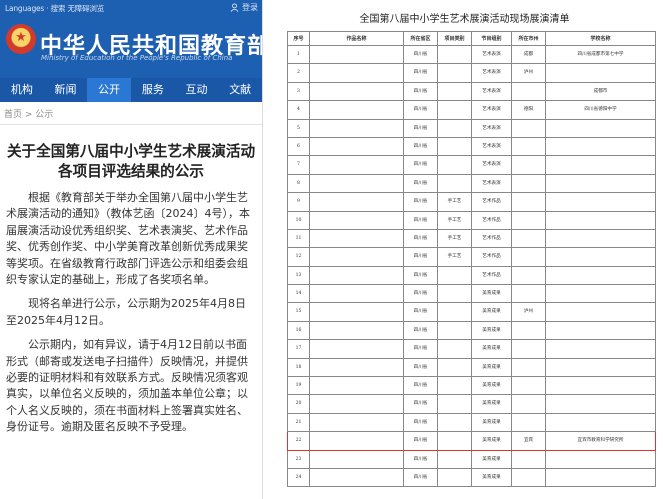 The image size is (666, 499). What do you see at coordinates (298, 54) in the screenshot?
I see `cell-index: 1` at bounding box center [298, 54].